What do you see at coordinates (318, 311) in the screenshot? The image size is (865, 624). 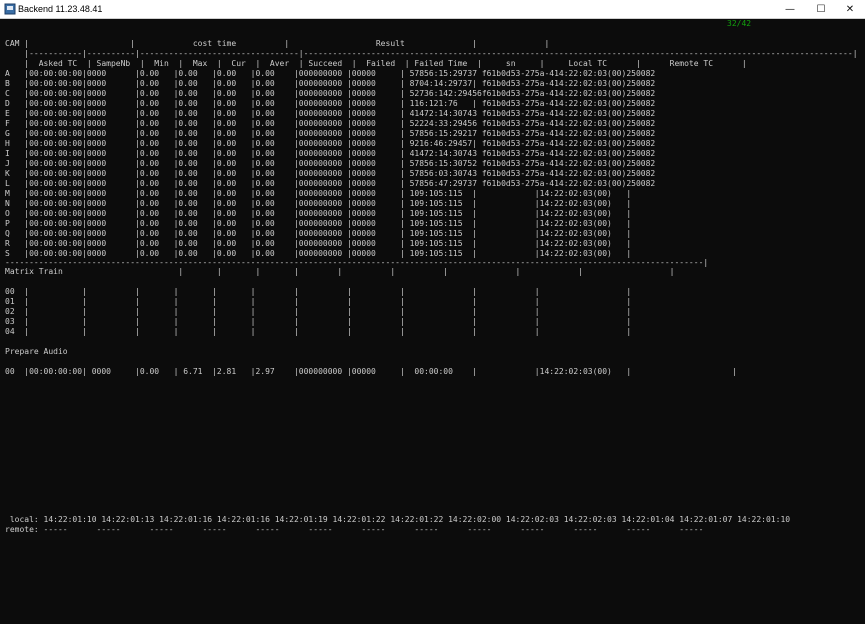 I see `matrix-row: 02 | | | | | | | | | | | |` at bounding box center [318, 311].